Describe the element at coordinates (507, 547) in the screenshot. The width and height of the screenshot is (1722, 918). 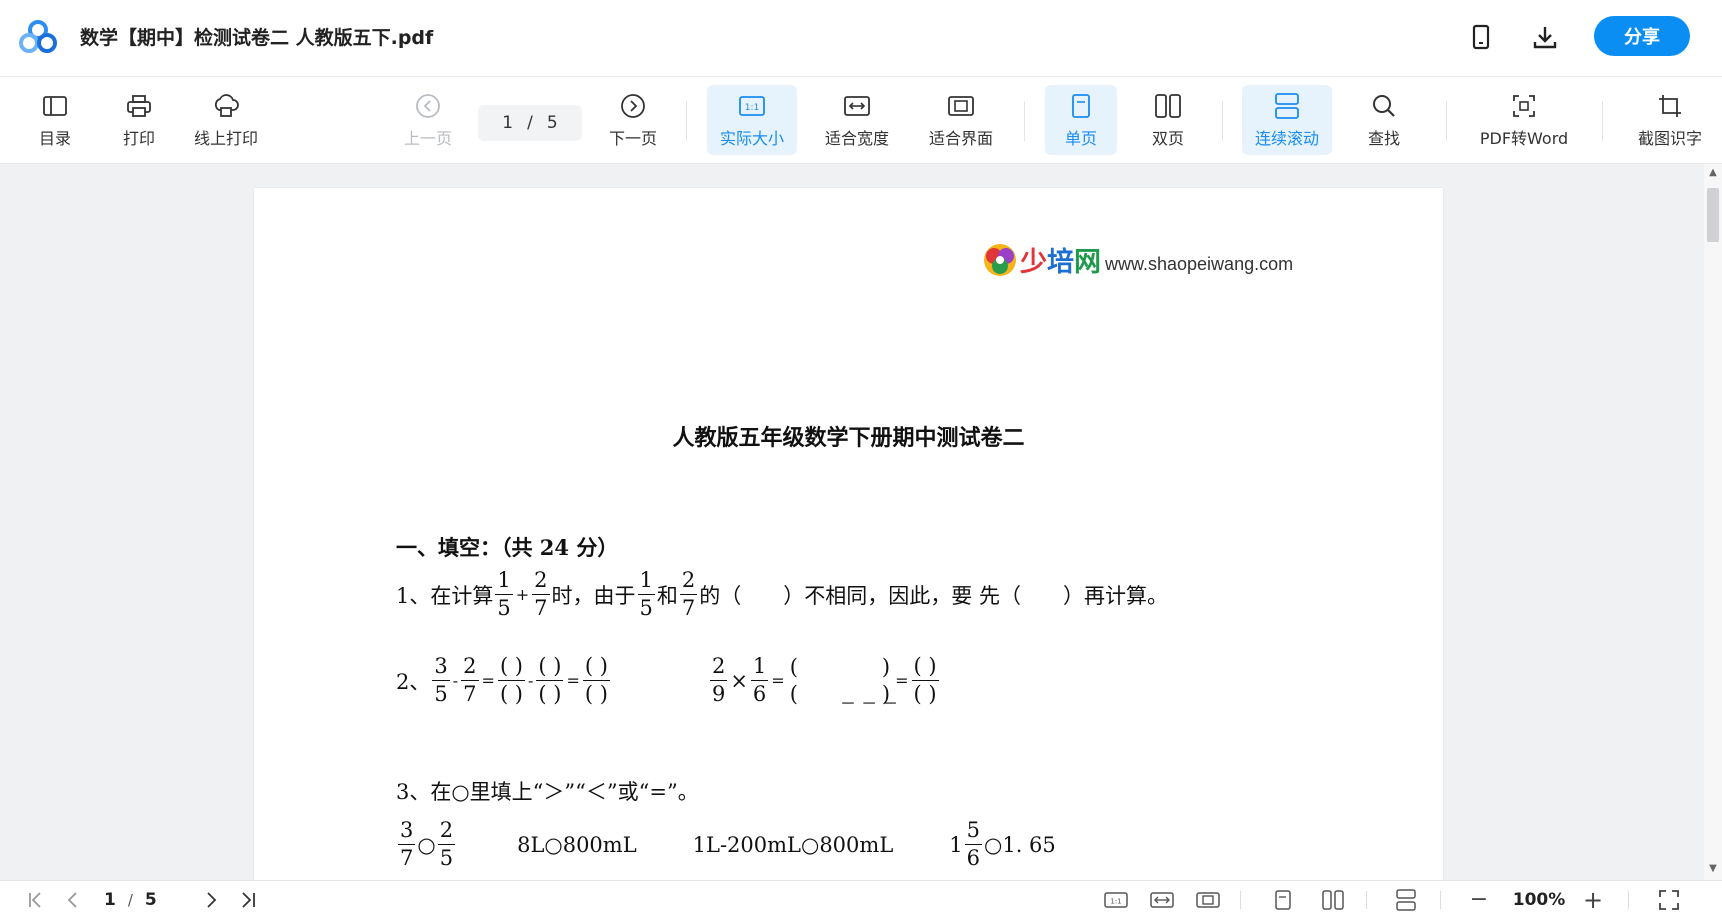
I see `section-heading: 一、填空：（共 24 分）` at that location.